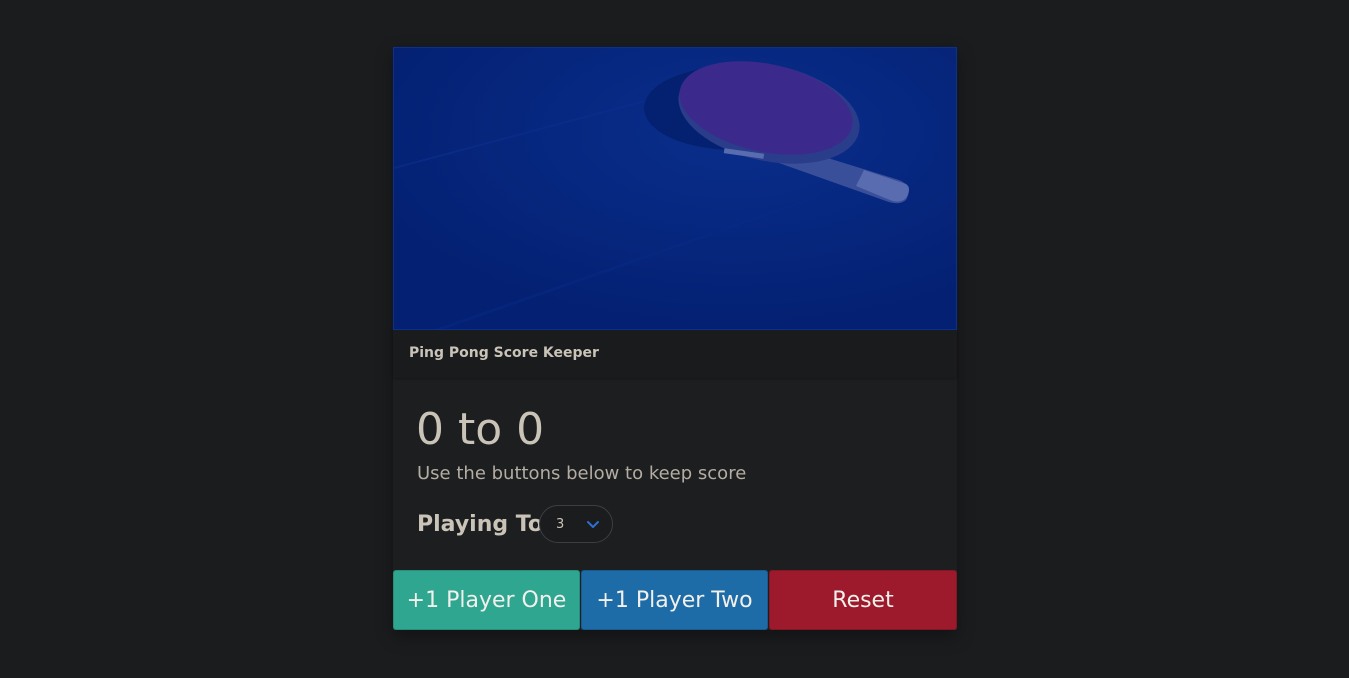 The width and height of the screenshot is (1349, 678). What do you see at coordinates (582, 473) in the screenshot?
I see `score-subtitle: Use the buttons below to keep score` at bounding box center [582, 473].